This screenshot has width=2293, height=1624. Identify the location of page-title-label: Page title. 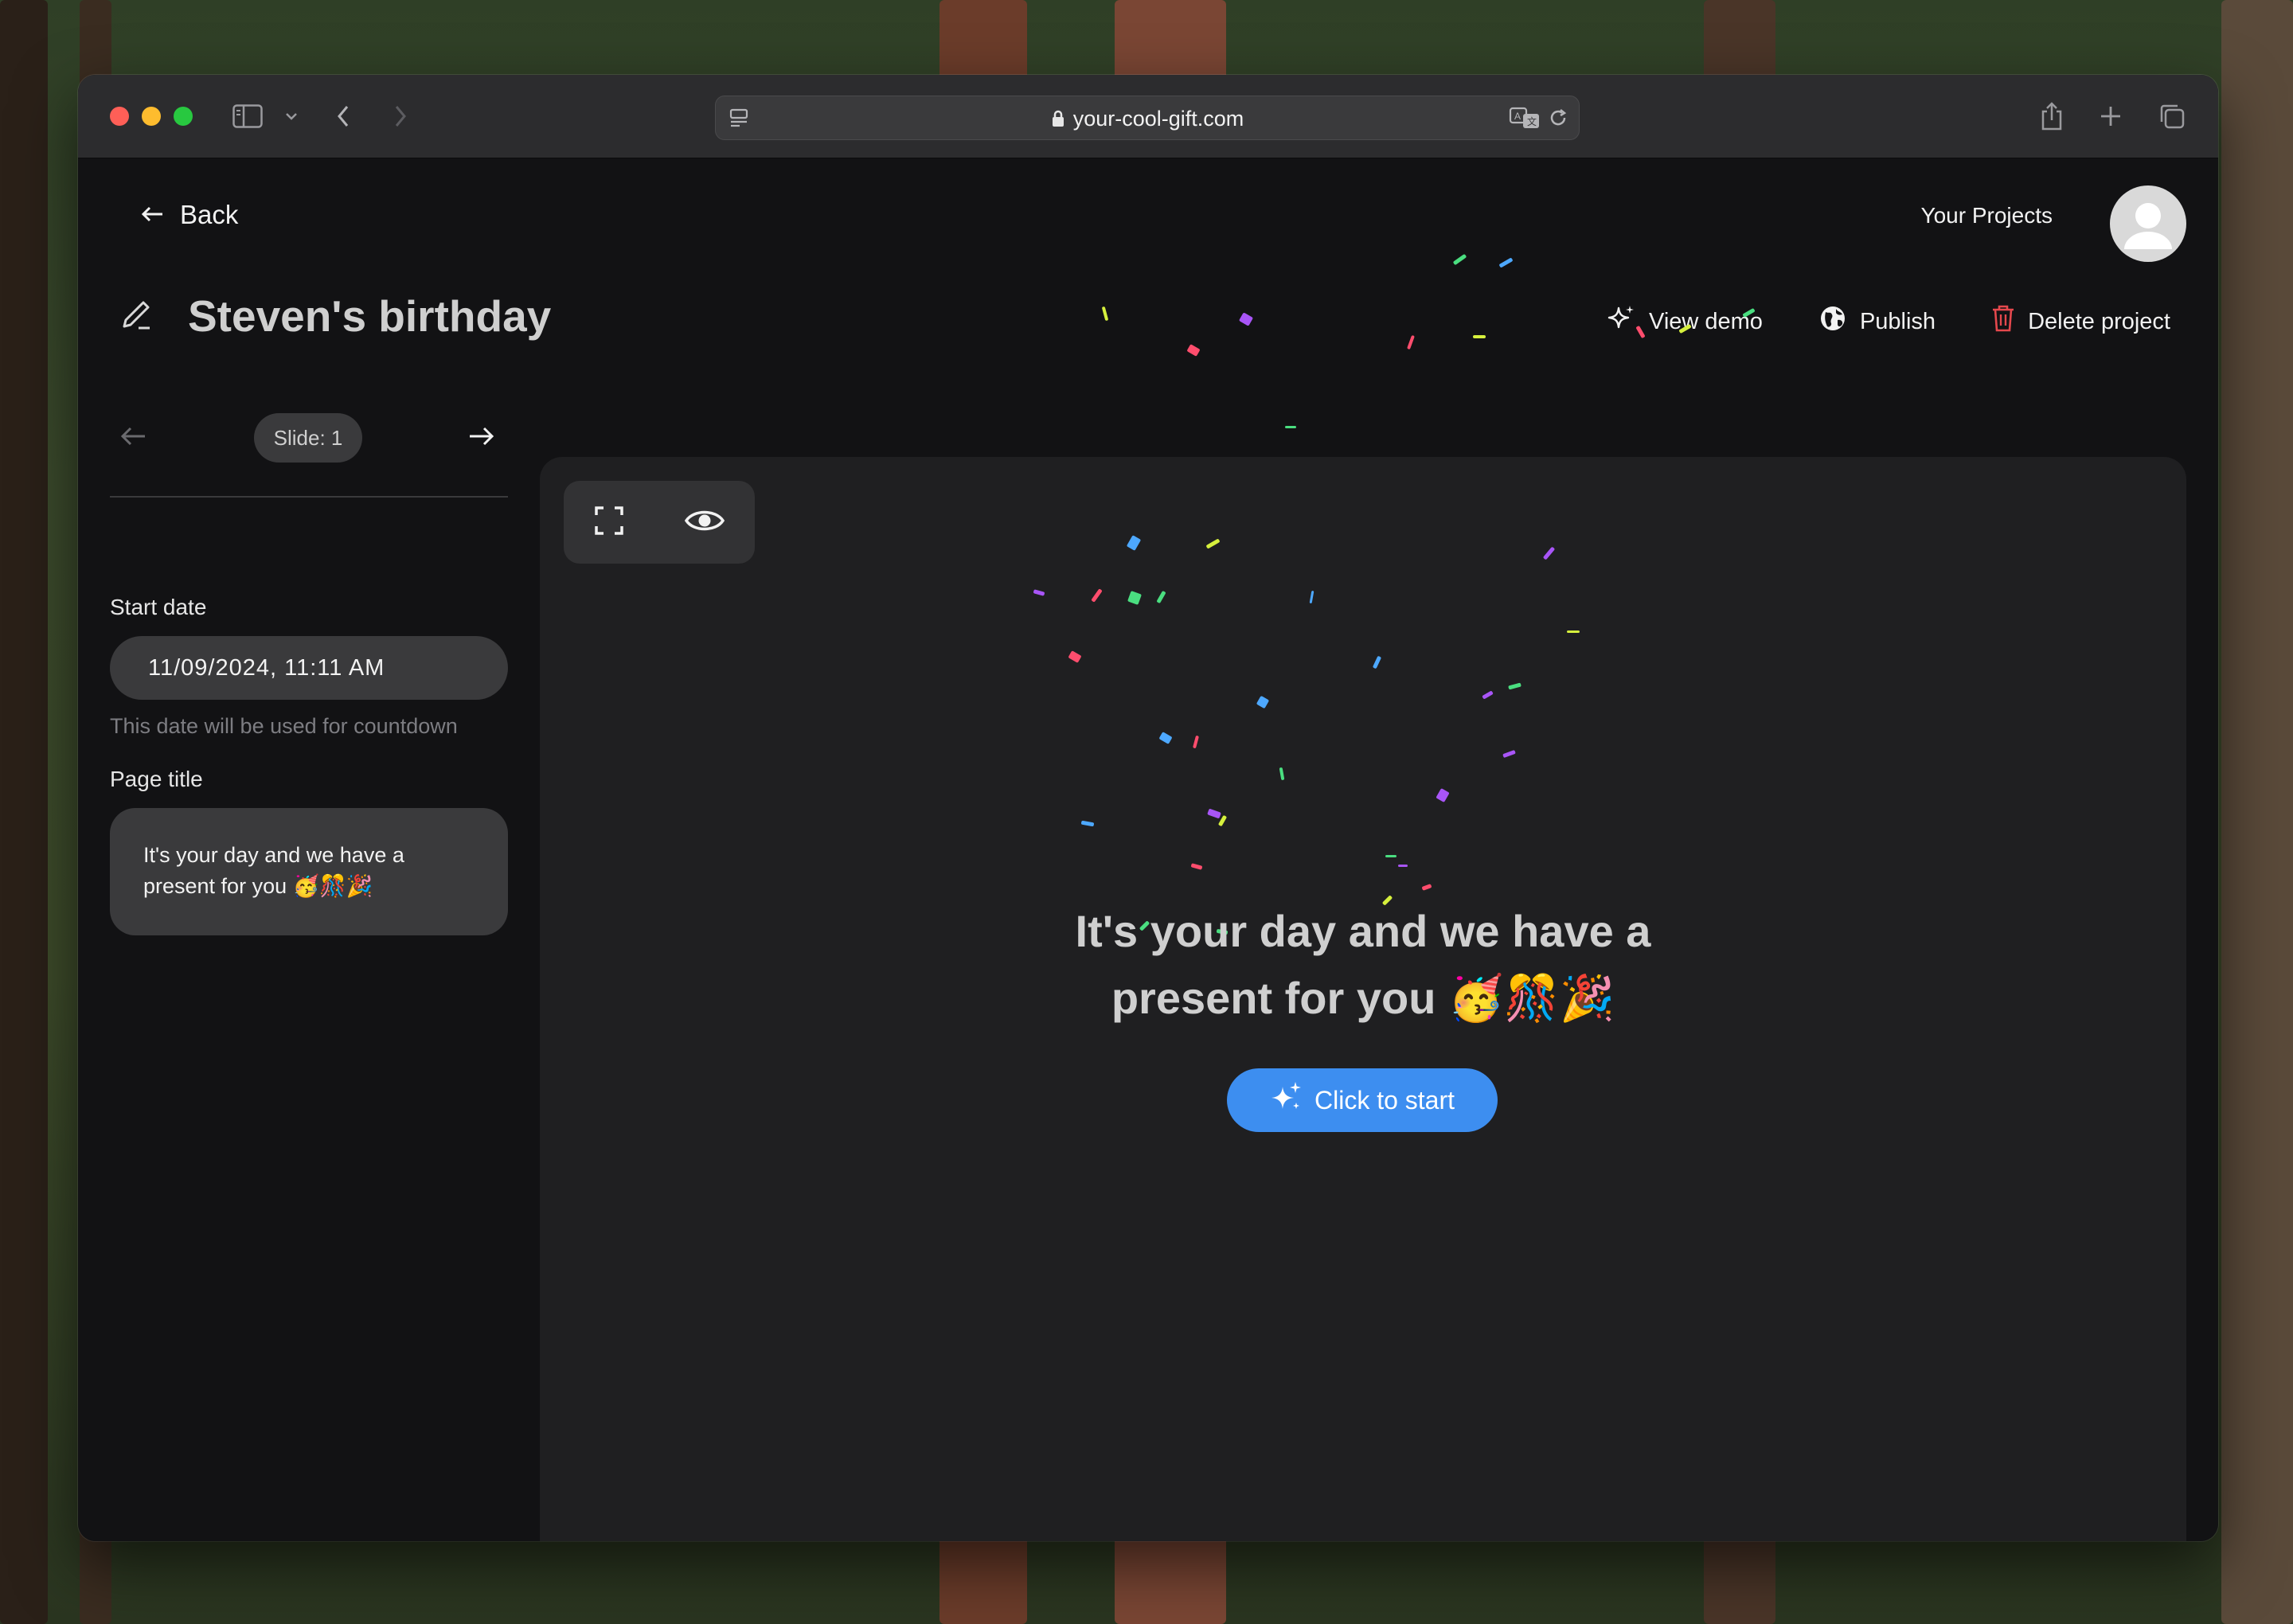
(156, 779).